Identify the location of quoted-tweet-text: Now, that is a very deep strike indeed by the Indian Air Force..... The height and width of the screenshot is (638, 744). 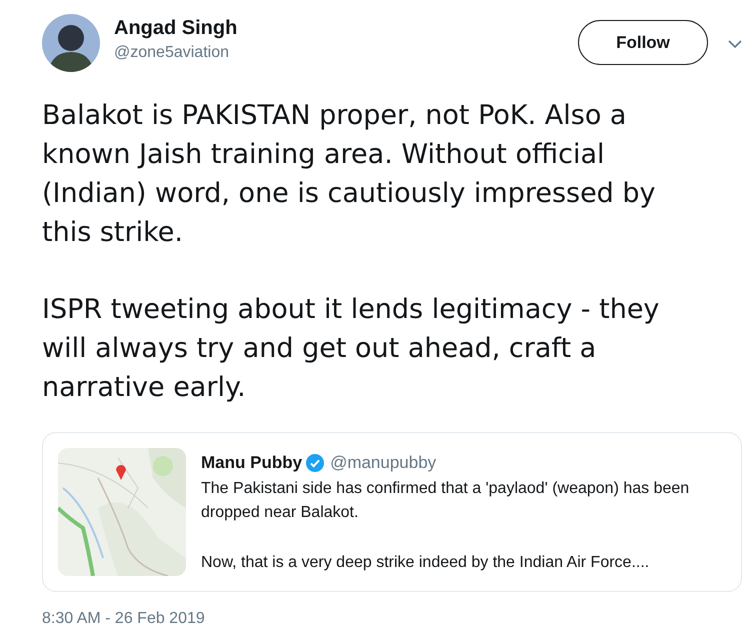
(425, 563).